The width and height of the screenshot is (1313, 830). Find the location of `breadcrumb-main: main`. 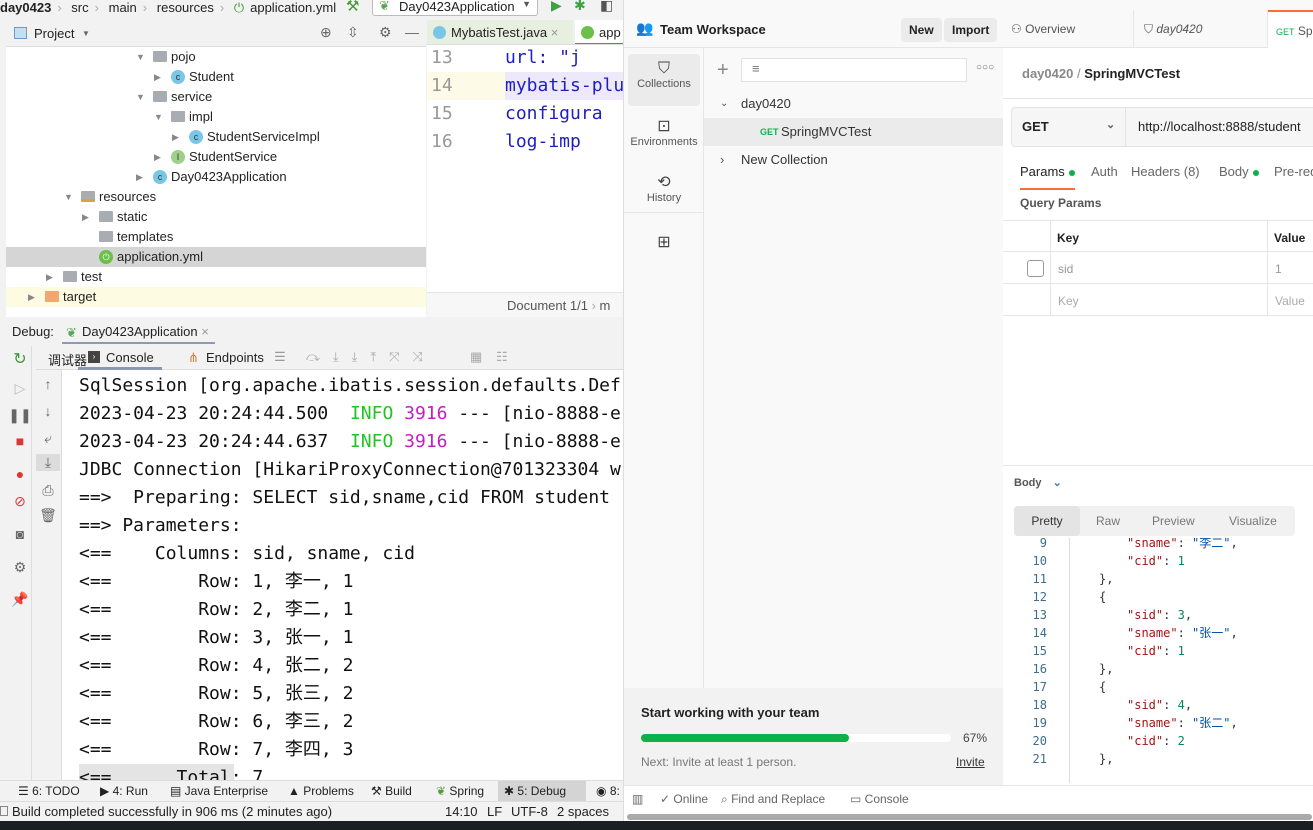

breadcrumb-main: main is located at coordinates (123, 7).